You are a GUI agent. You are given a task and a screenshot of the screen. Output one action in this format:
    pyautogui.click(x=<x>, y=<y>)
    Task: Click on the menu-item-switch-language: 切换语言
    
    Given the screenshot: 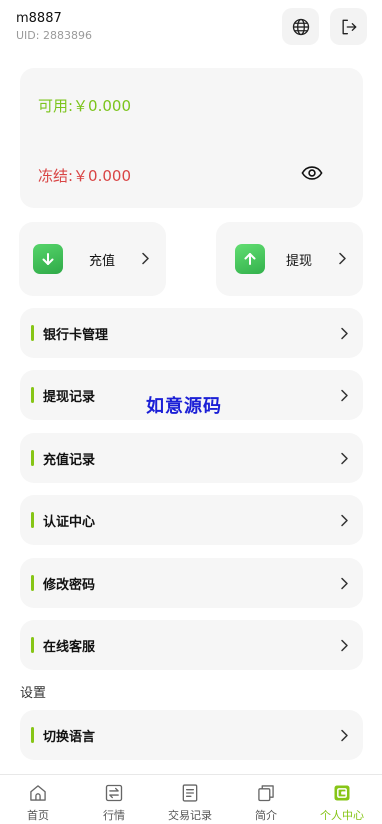 What is the action you would take?
    pyautogui.click(x=191, y=735)
    